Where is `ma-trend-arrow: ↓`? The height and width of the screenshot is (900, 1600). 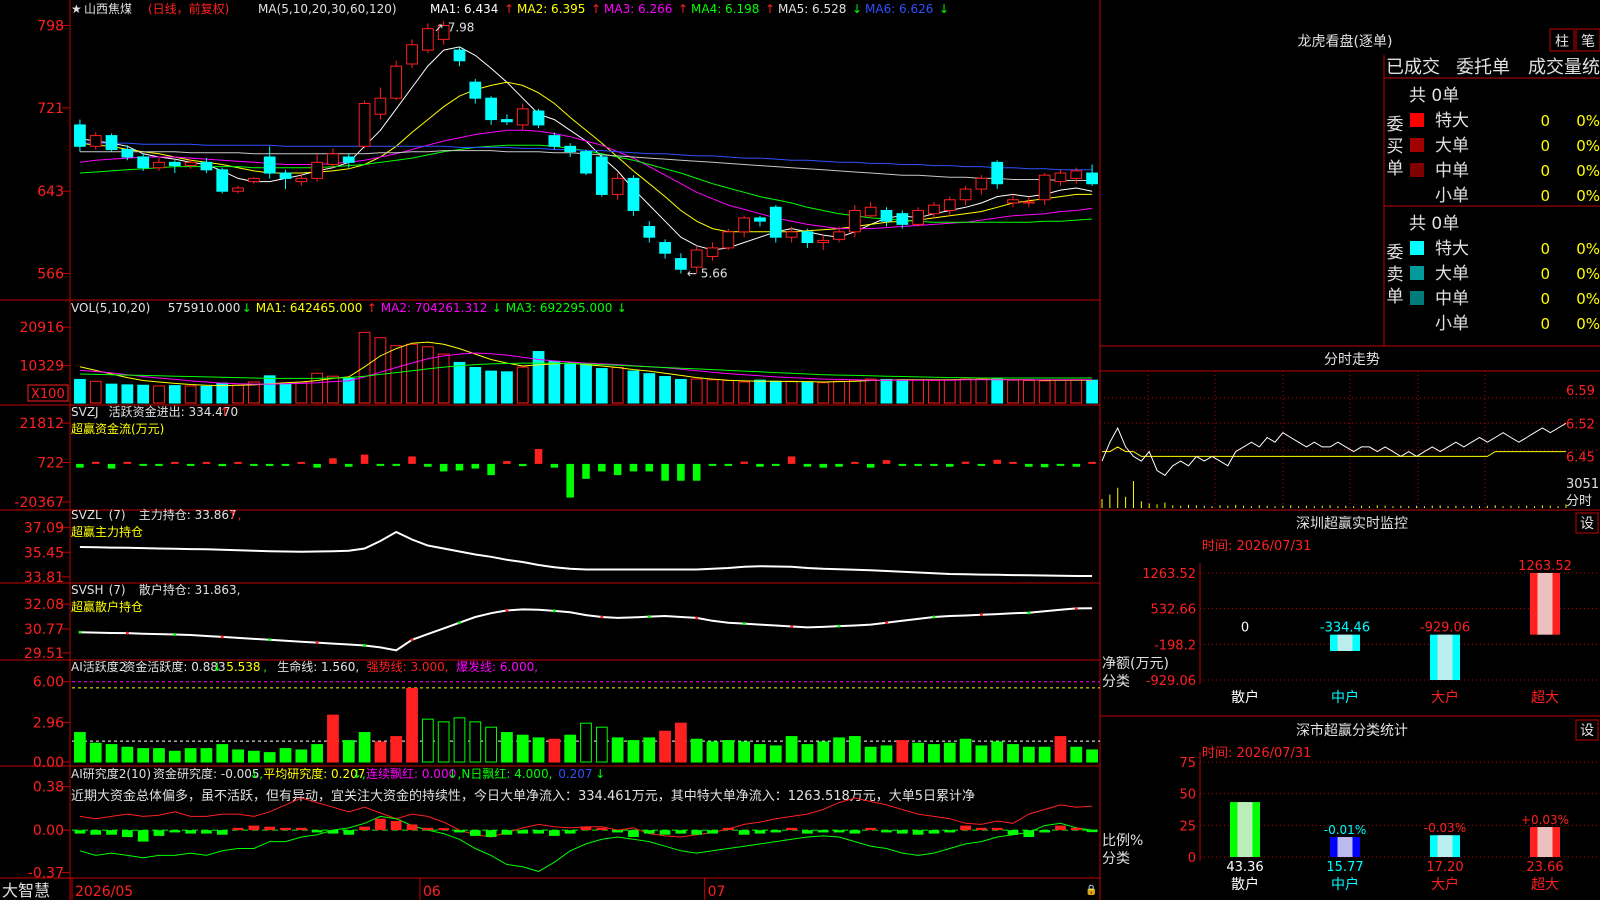 ma-trend-arrow: ↓ is located at coordinates (857, 9).